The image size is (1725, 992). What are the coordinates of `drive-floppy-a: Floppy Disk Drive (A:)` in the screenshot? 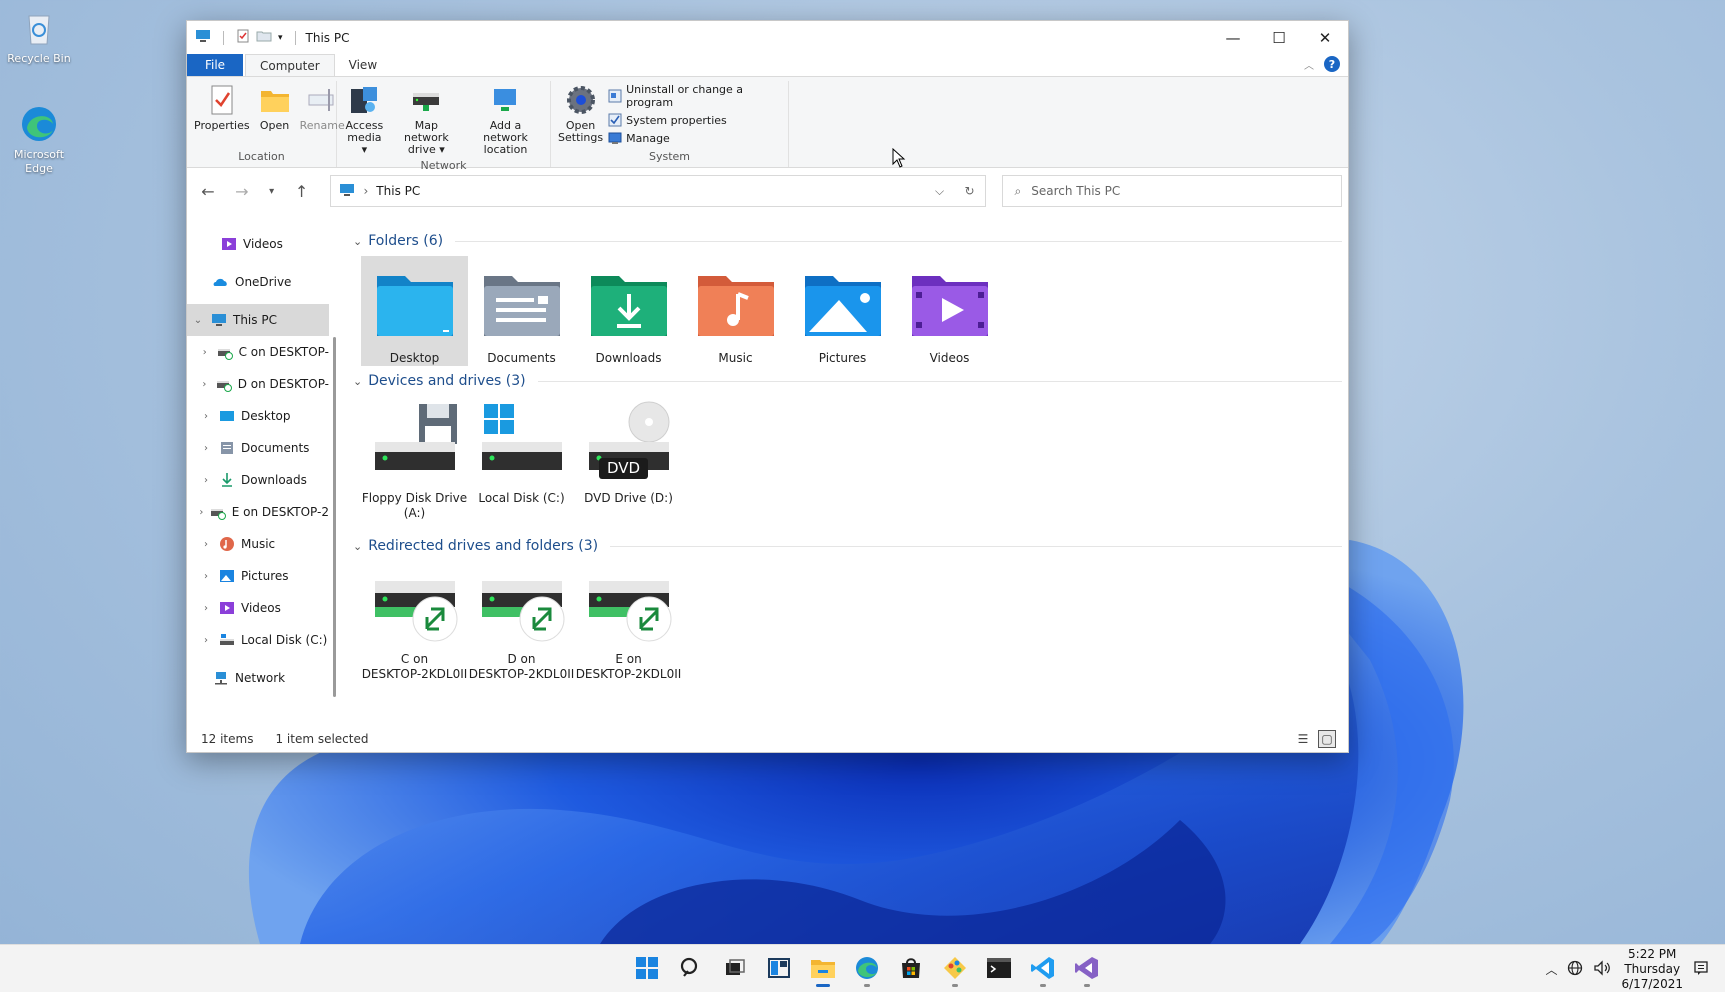 It's located at (414, 458).